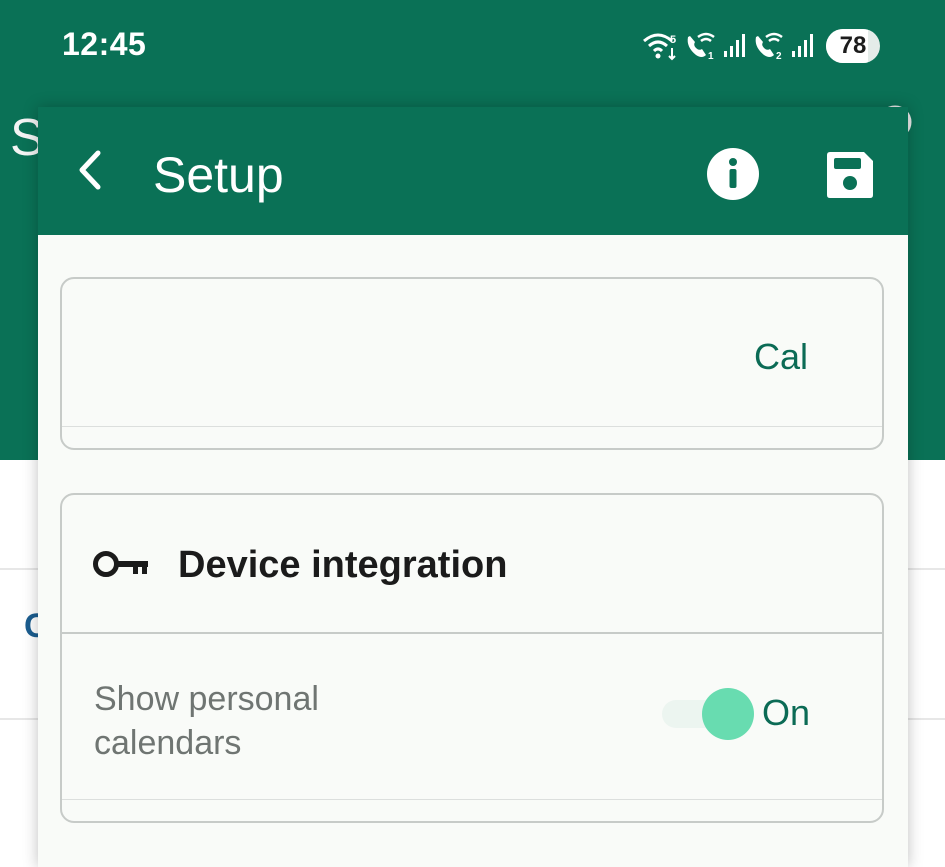  Describe the element at coordinates (733, 174) in the screenshot. I see `info-icon` at that location.